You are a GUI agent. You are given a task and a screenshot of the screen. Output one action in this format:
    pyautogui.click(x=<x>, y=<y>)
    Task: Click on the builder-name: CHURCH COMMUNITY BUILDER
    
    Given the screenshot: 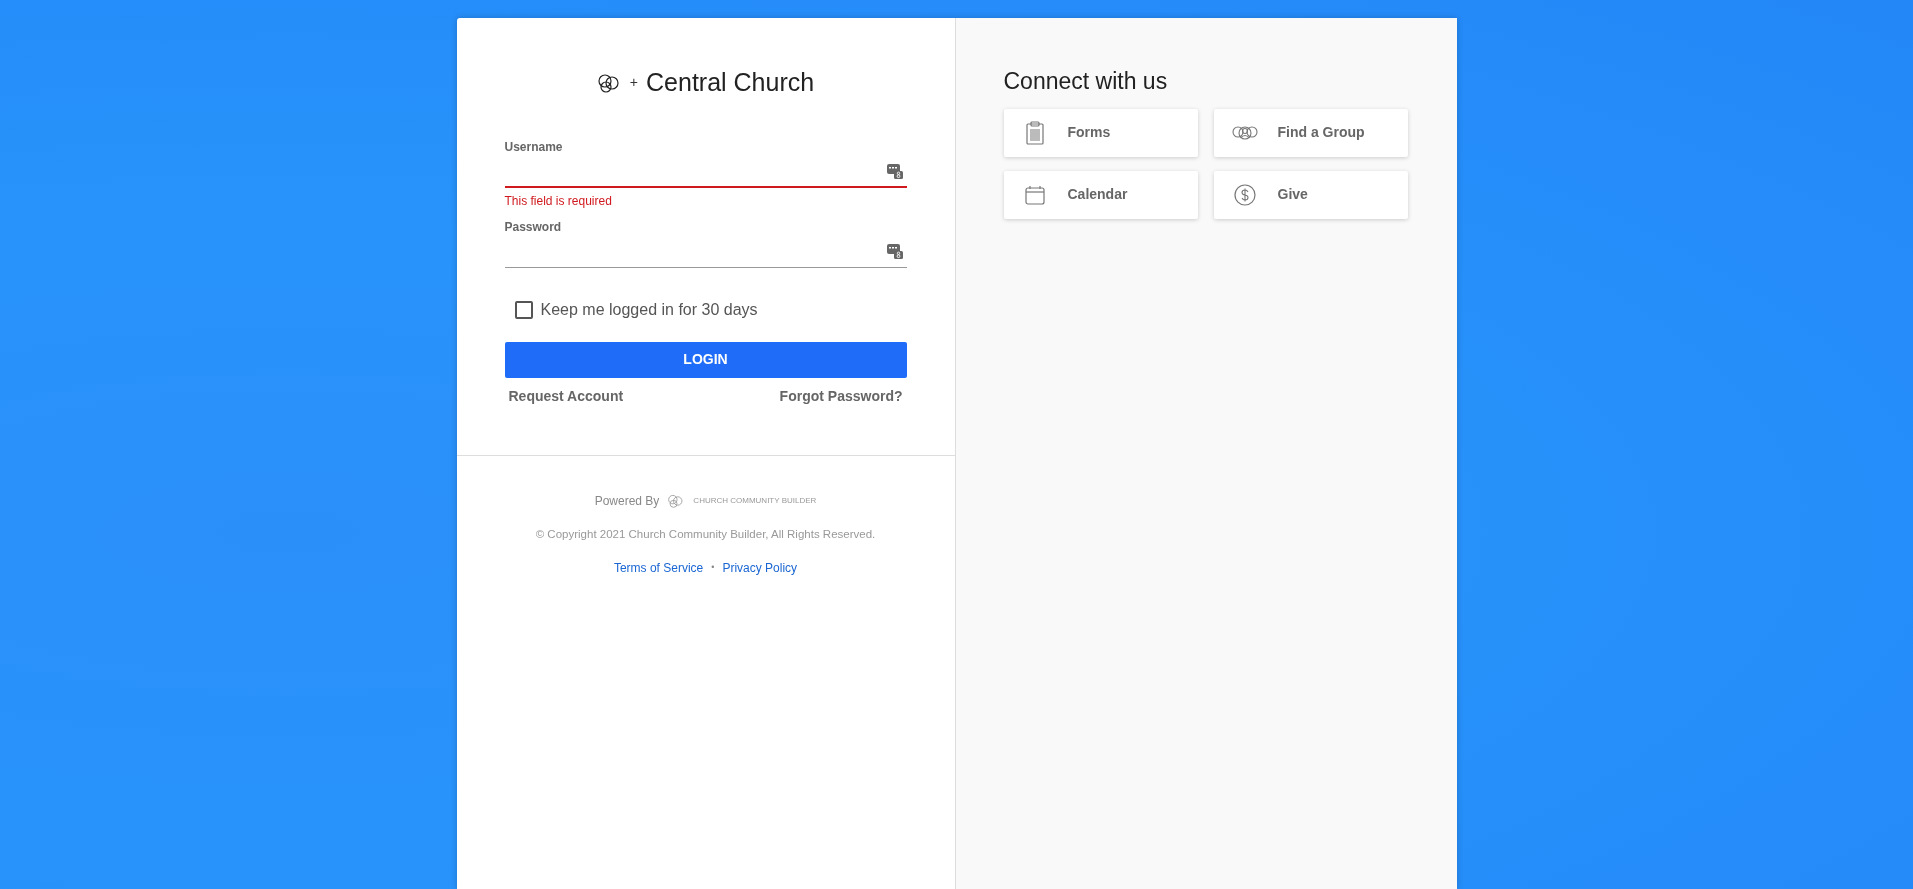 What is the action you would take?
    pyautogui.click(x=755, y=500)
    